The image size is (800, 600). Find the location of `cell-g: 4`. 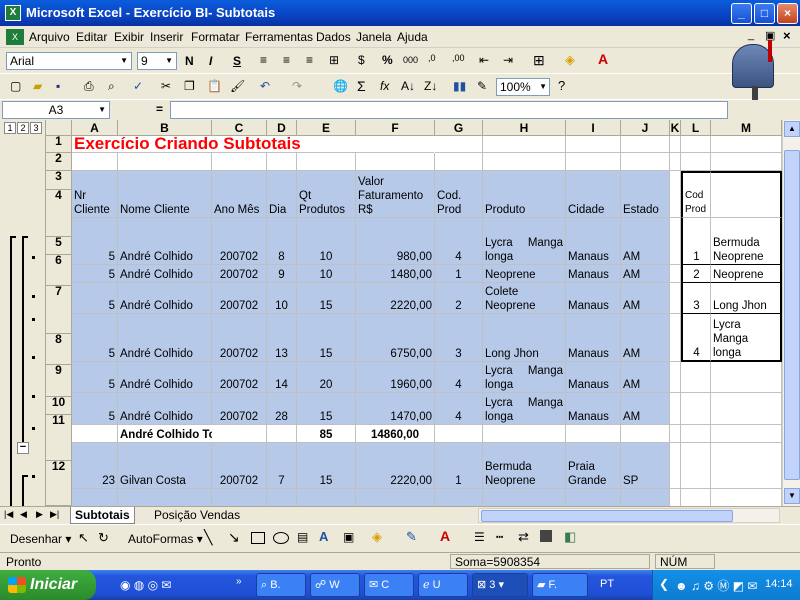

cell-g: 4 is located at coordinates (459, 409).